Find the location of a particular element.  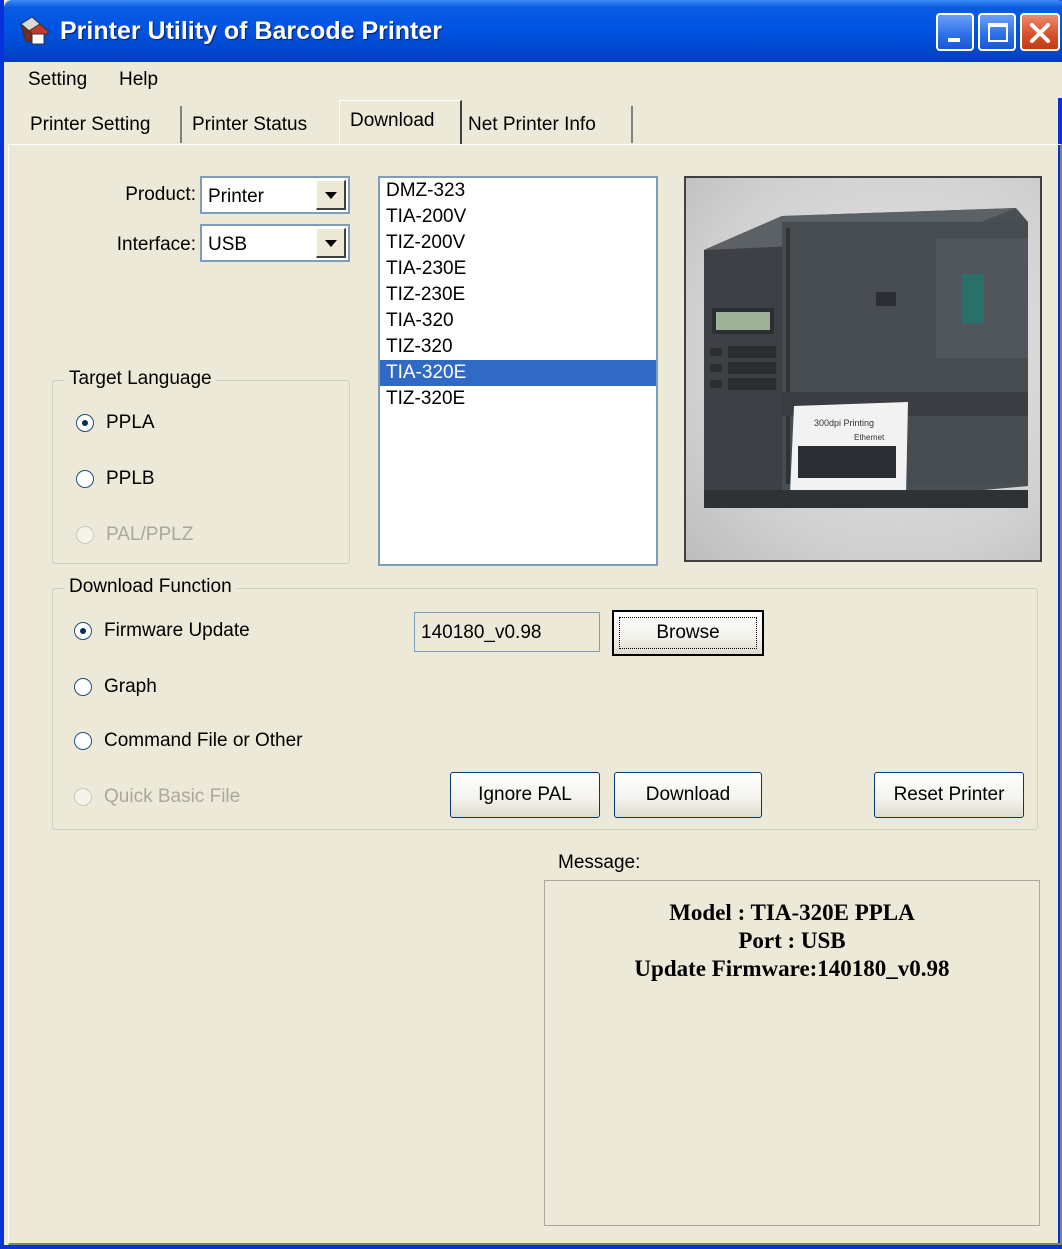

ignore-pal-button: Ignore PAL is located at coordinates (525, 795).